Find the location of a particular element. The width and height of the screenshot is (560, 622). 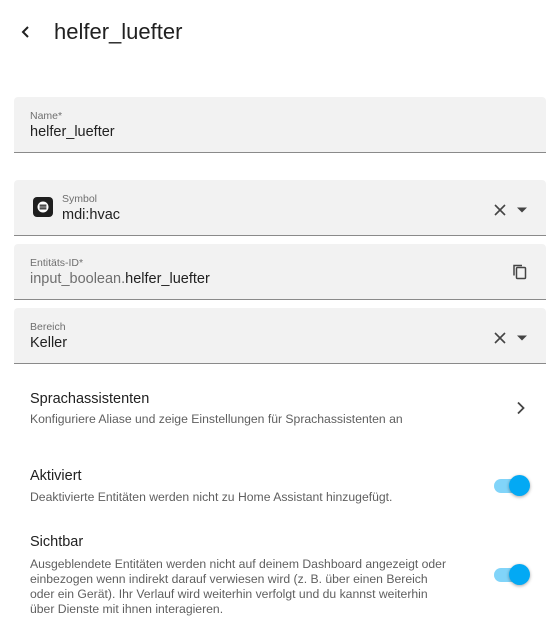

chevron-left-icon is located at coordinates (25, 32).